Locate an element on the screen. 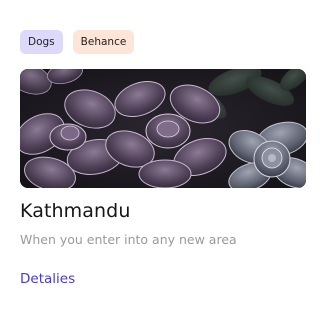 Image resolution: width=326 pixels, height=320 pixels. tag-list: Dogs Behance is located at coordinates (77, 42).